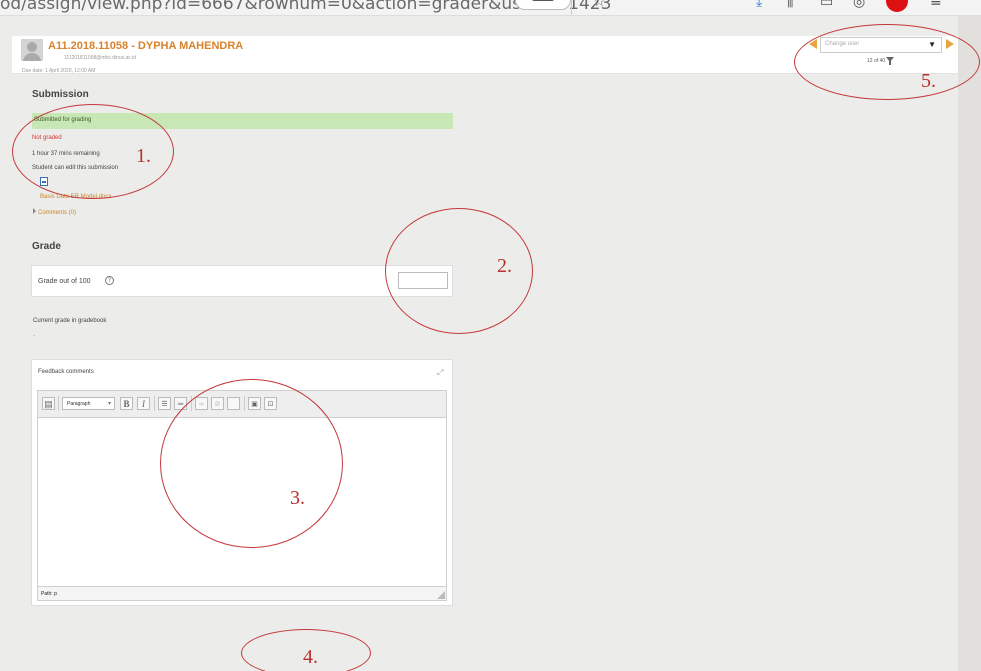 The image size is (981, 671). Describe the element at coordinates (60, 94) in the screenshot. I see `submission-heading: Submission` at that location.